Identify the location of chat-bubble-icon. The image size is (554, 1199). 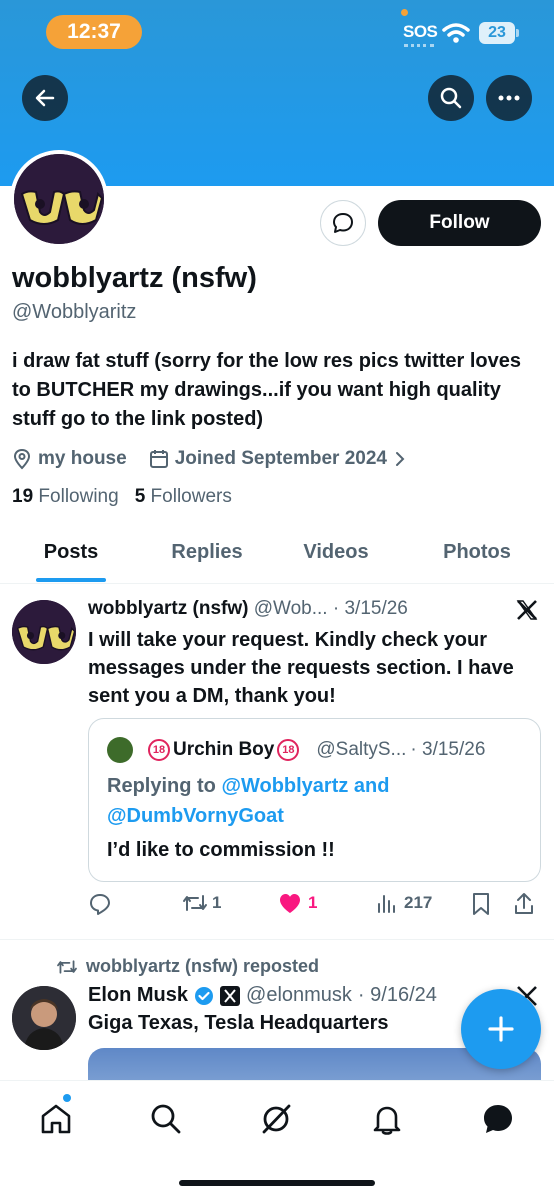
(343, 223).